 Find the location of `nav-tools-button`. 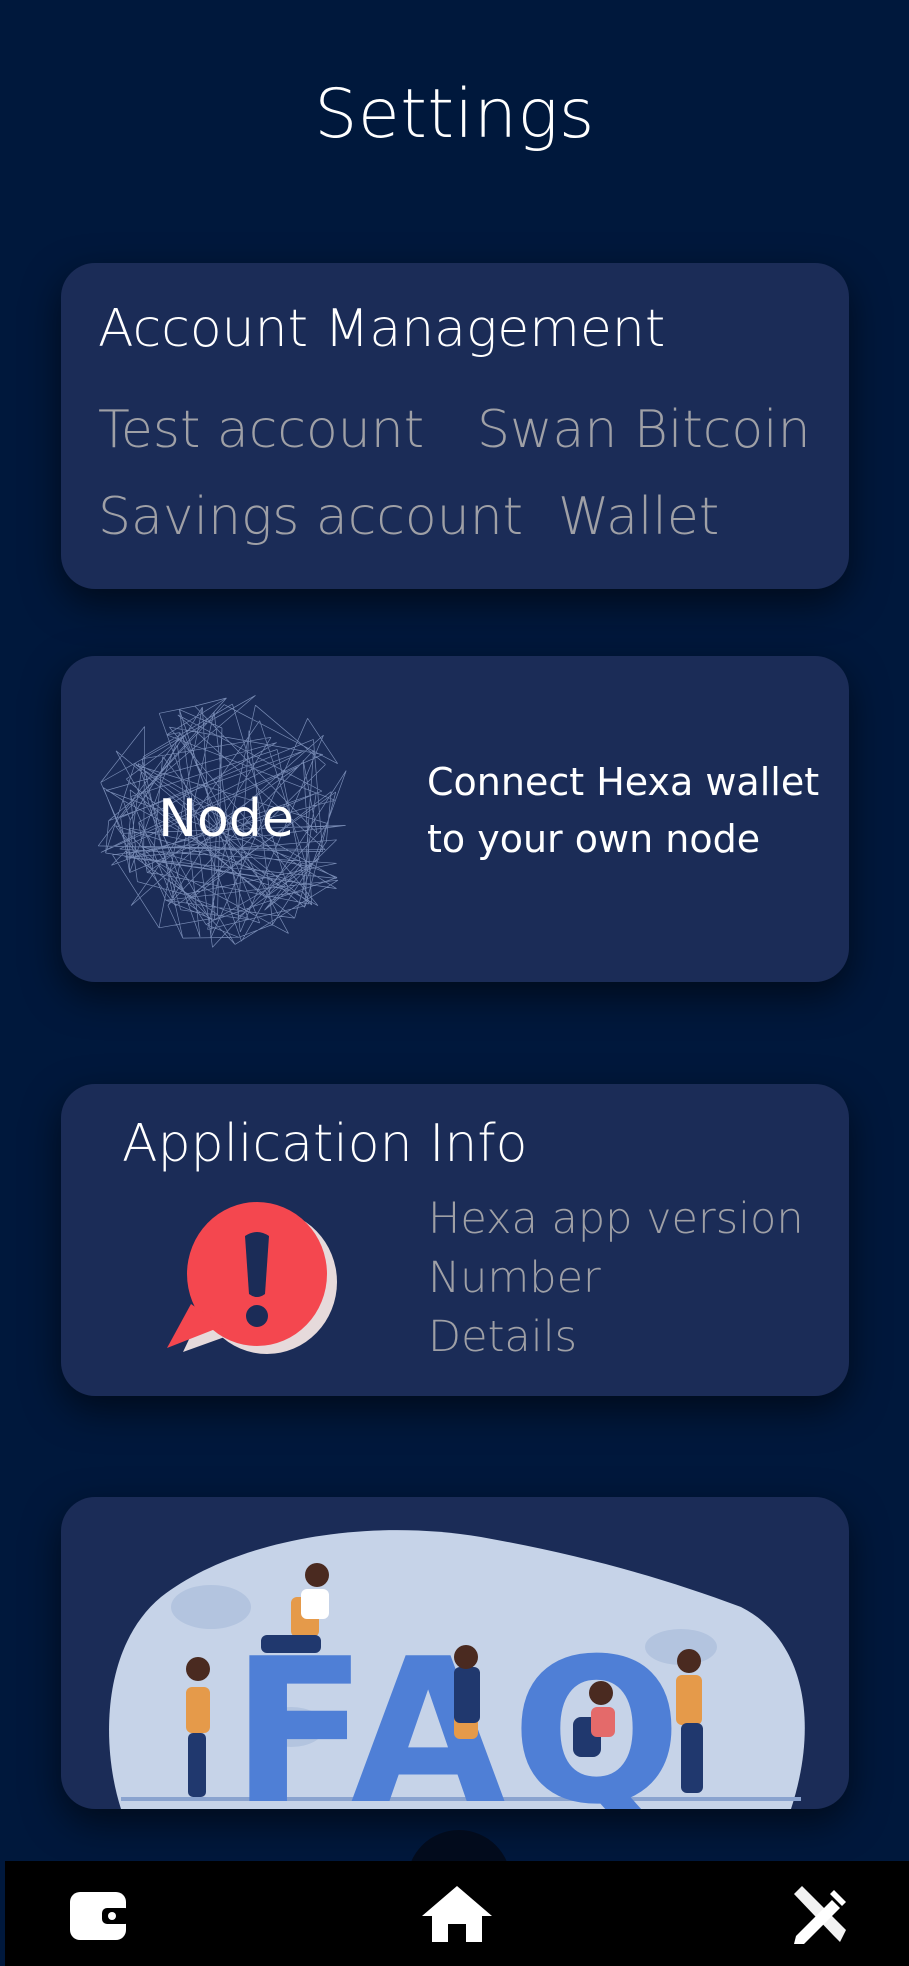

nav-tools-button is located at coordinates (820, 1913).